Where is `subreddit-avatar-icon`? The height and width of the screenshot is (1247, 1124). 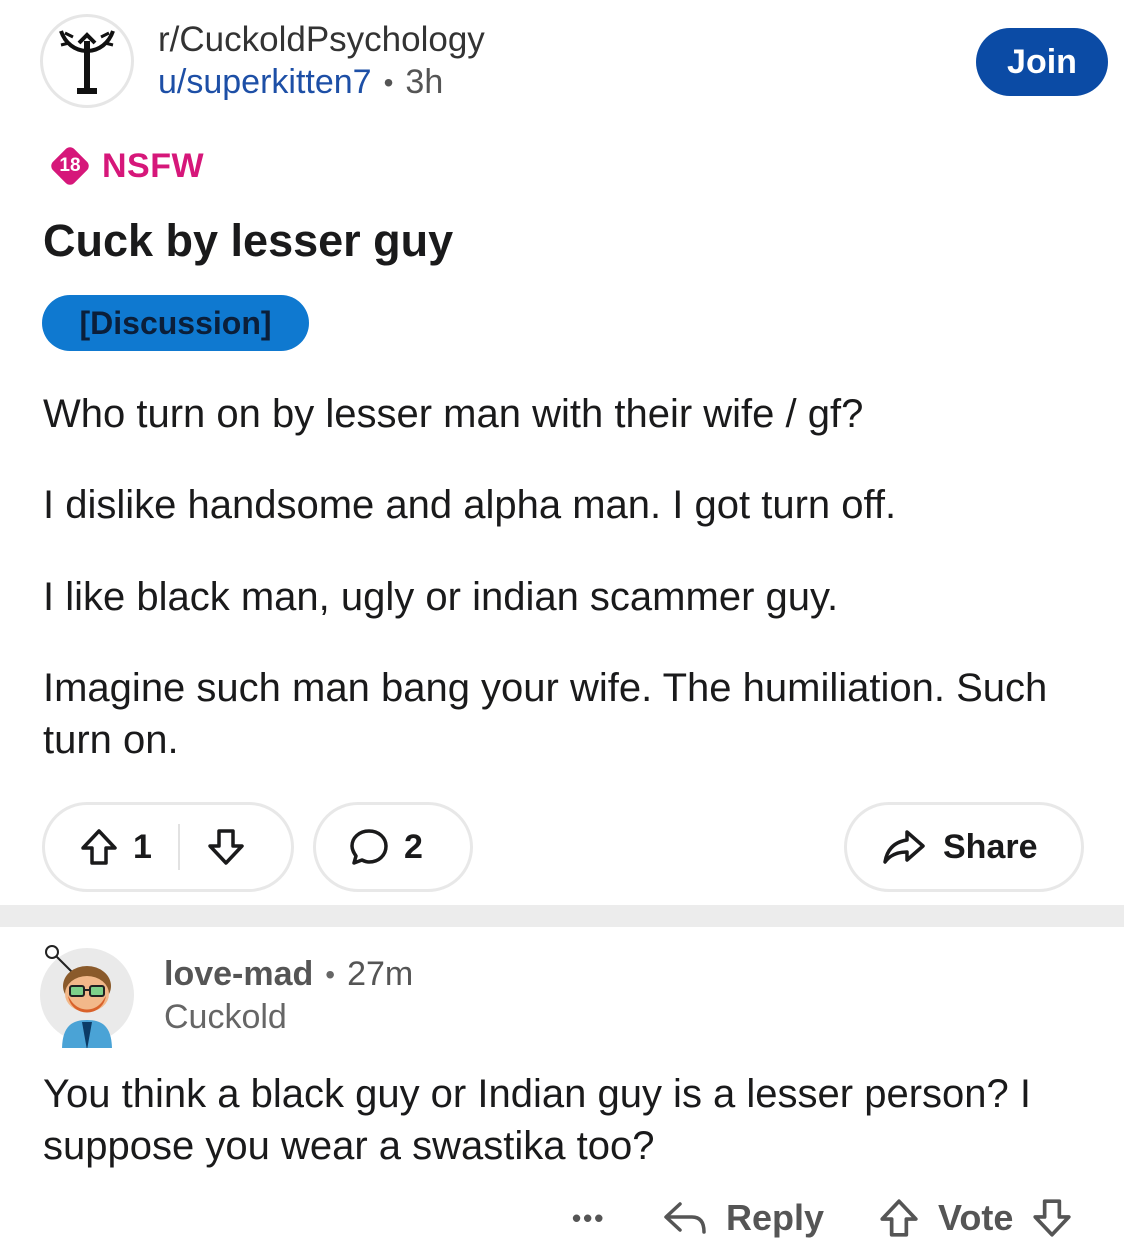 subreddit-avatar-icon is located at coordinates (87, 61).